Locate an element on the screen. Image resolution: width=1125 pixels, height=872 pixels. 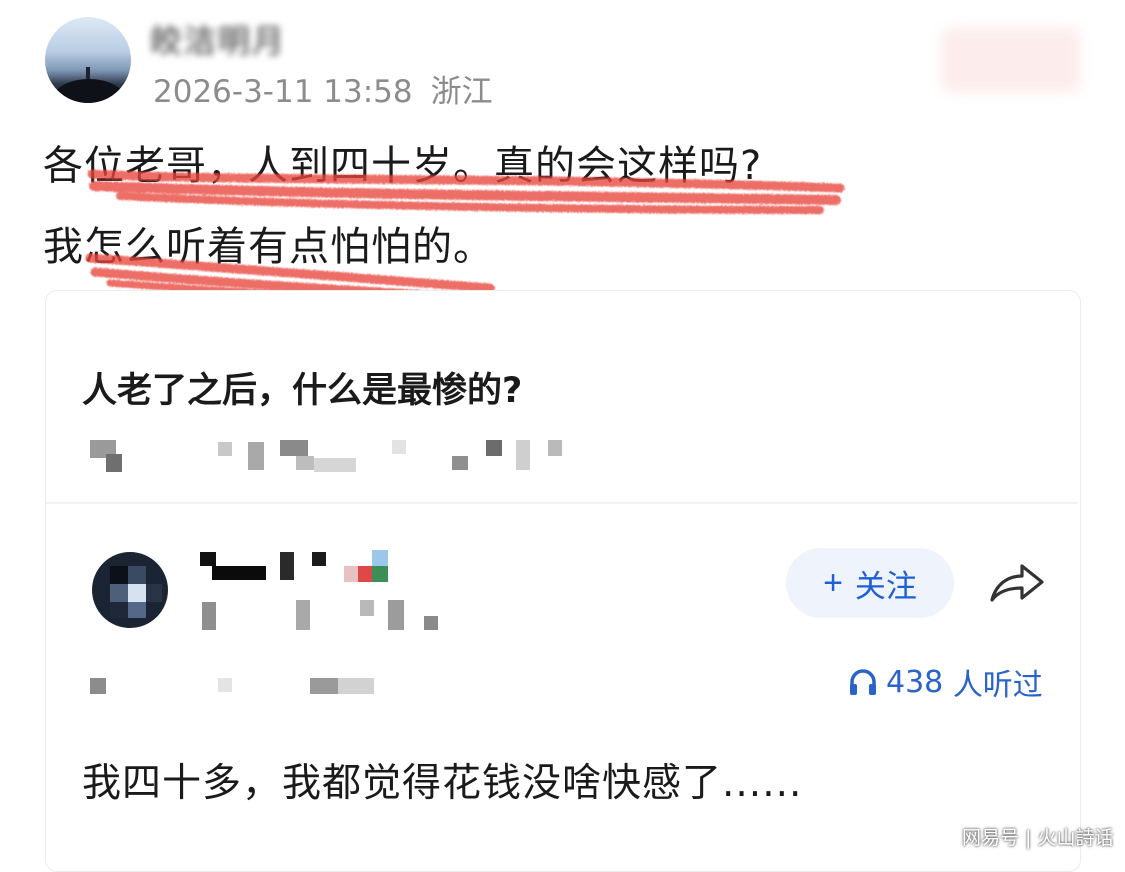
post-text-line-1: 各位老哥，人到四十岁。真的会这样吗? is located at coordinates (403, 166).